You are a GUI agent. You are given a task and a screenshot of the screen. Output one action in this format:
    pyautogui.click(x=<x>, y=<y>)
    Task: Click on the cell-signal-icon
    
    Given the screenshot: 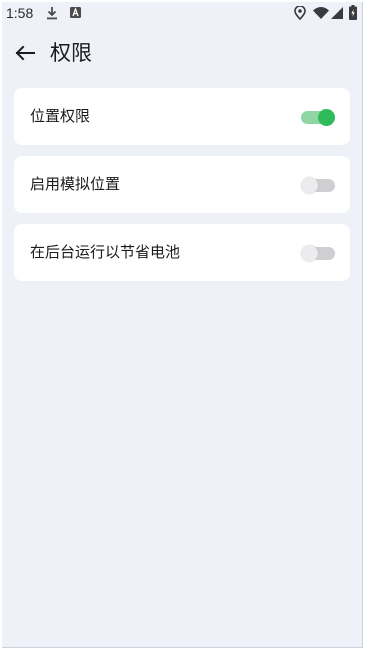 What is the action you would take?
    pyautogui.click(x=337, y=13)
    